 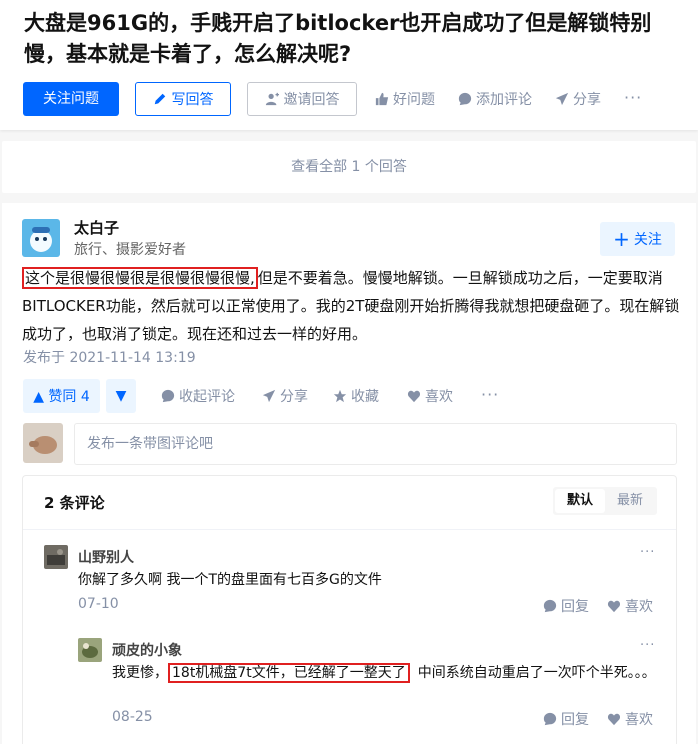 What do you see at coordinates (294, 397) in the screenshot?
I see `share-answer-label: 分享` at bounding box center [294, 397].